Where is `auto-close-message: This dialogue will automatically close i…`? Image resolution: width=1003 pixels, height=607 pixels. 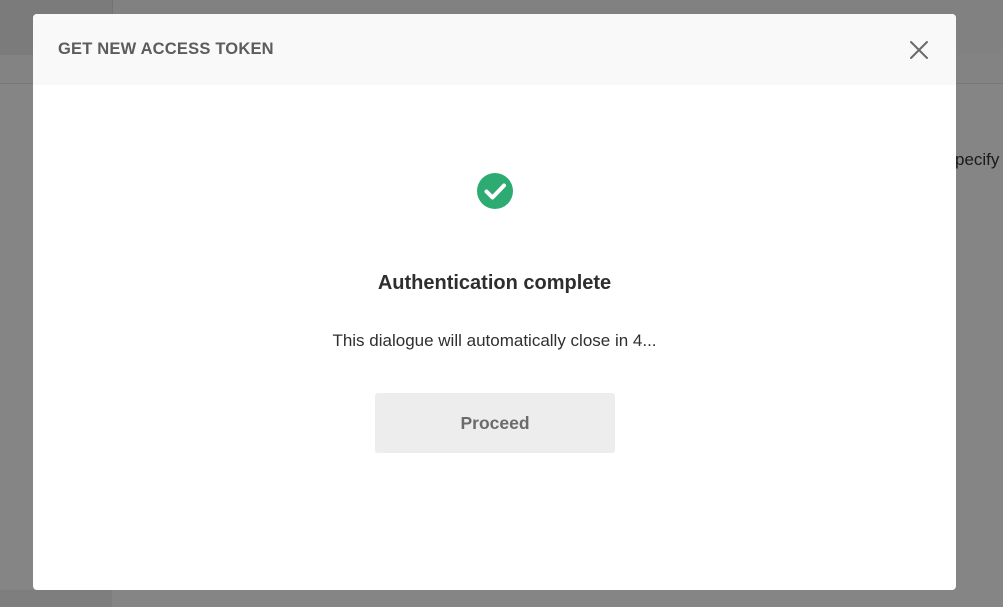 auto-close-message: This dialogue will automatically close i… is located at coordinates (494, 340).